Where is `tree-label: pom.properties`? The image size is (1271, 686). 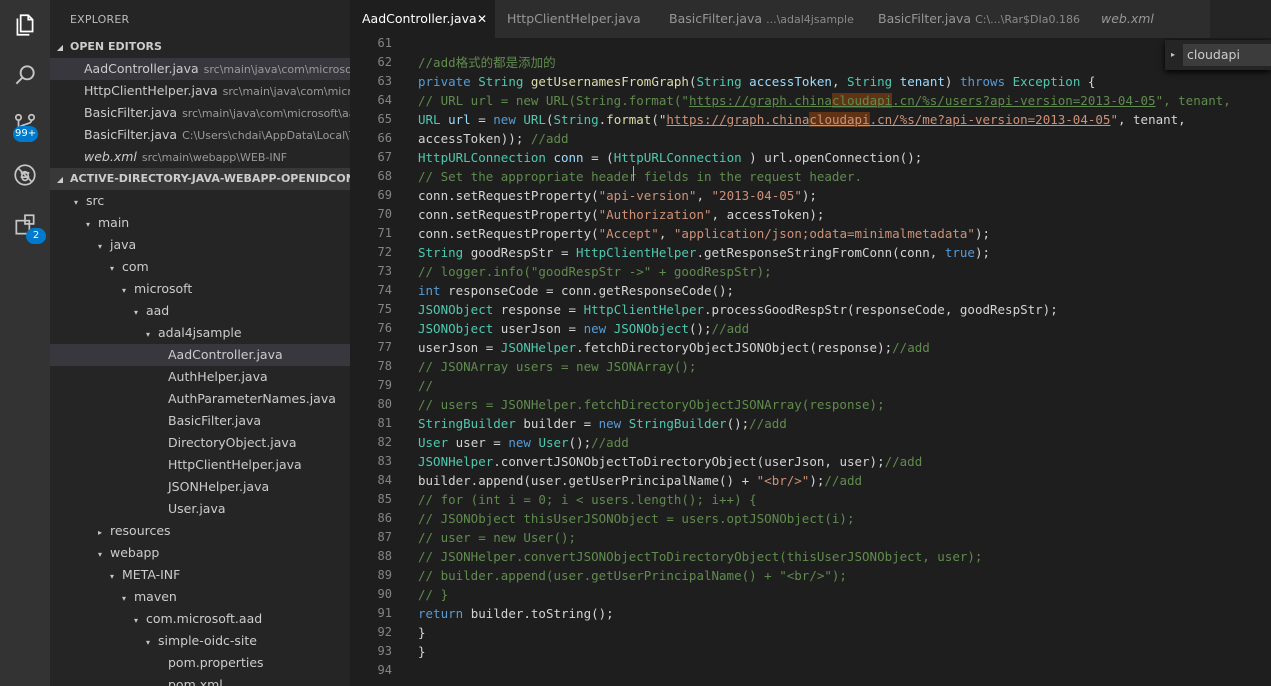
tree-label: pom.properties is located at coordinates (216, 662).